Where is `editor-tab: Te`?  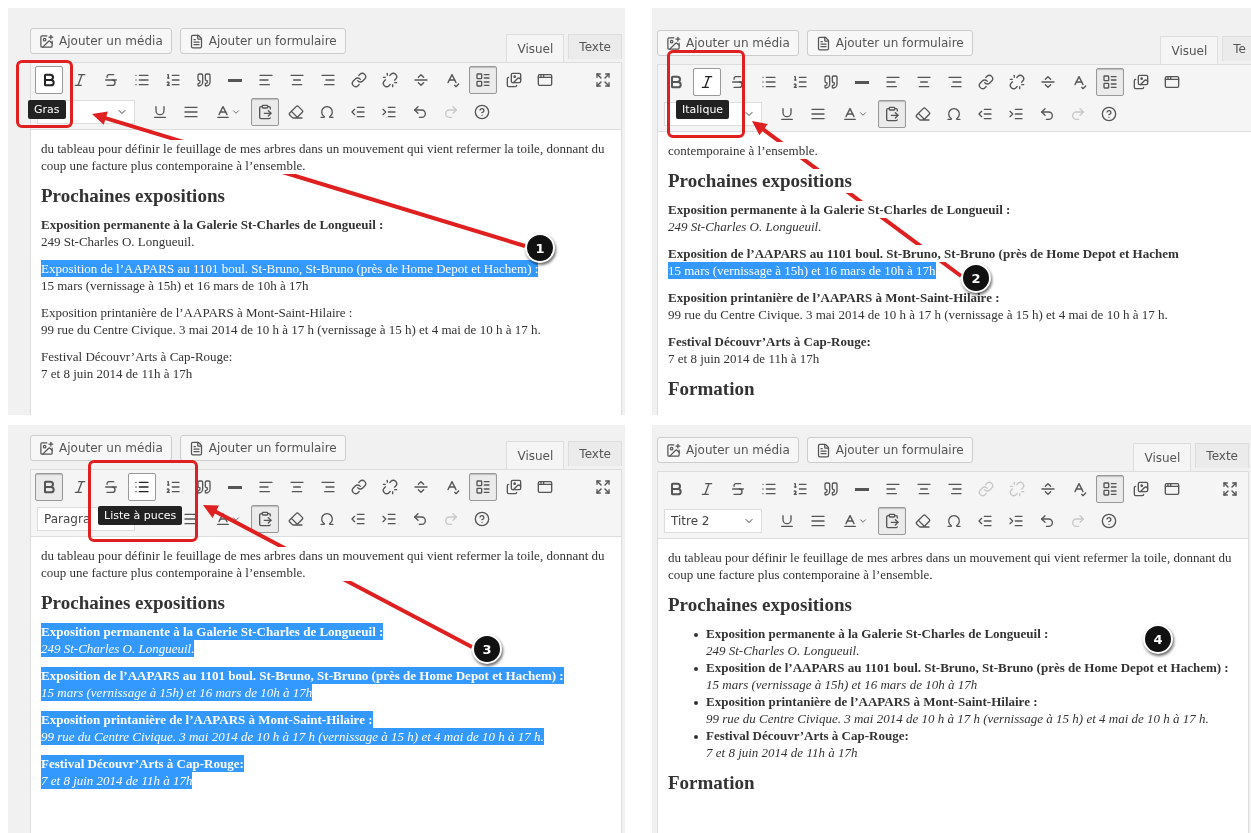
editor-tab: Te is located at coordinates (1236, 48).